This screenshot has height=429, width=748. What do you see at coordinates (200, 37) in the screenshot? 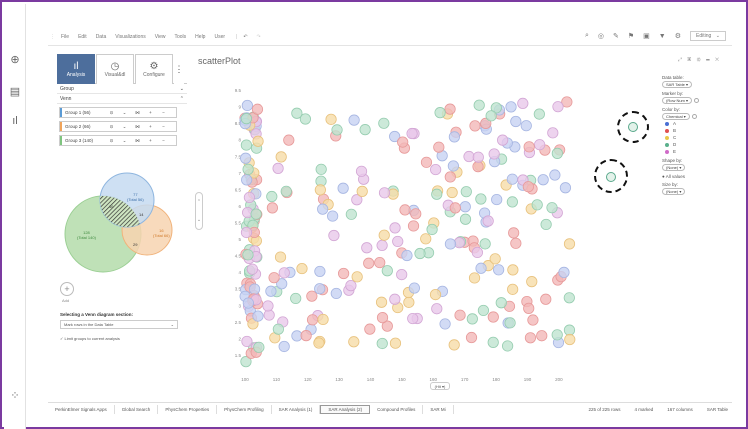
I see `menu-help: Help` at bounding box center [200, 37].